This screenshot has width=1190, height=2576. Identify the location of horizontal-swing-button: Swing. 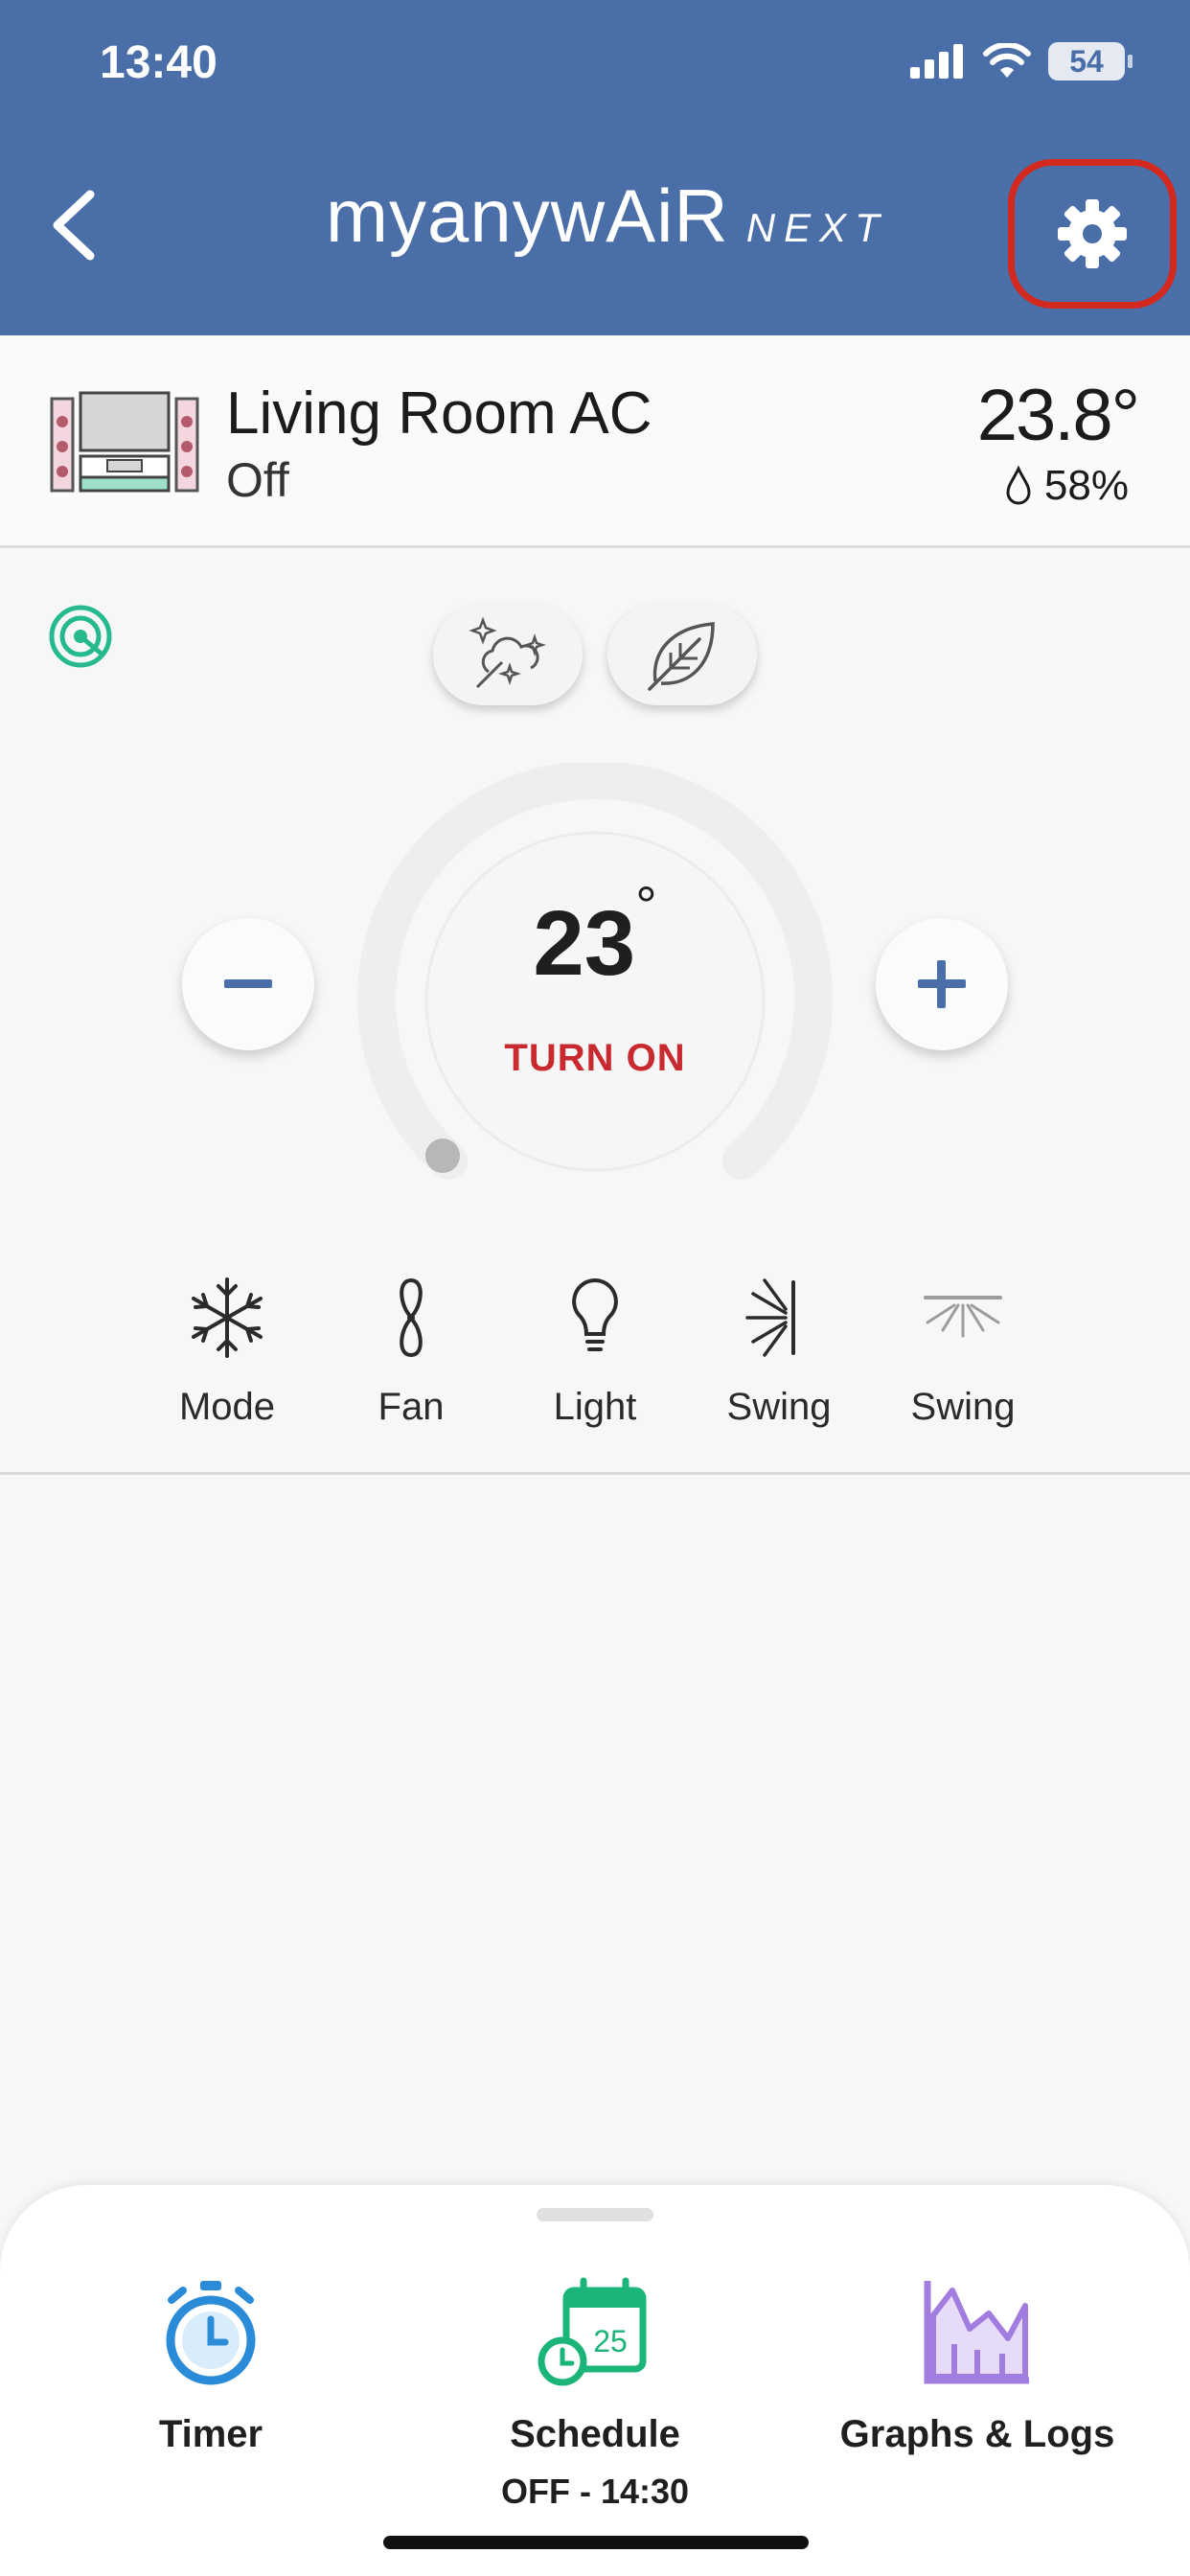
(963, 1352).